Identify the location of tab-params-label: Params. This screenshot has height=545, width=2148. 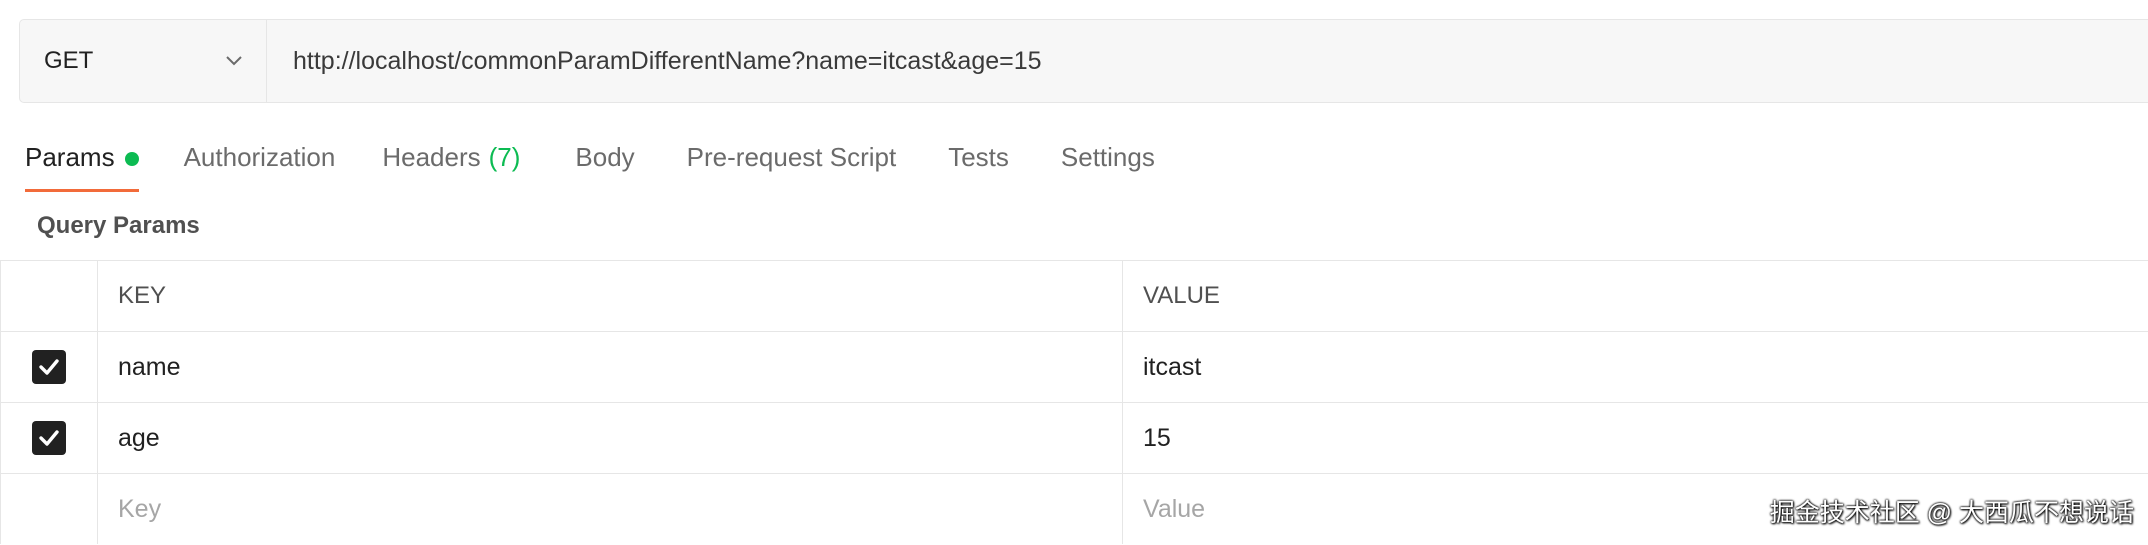
(70, 157).